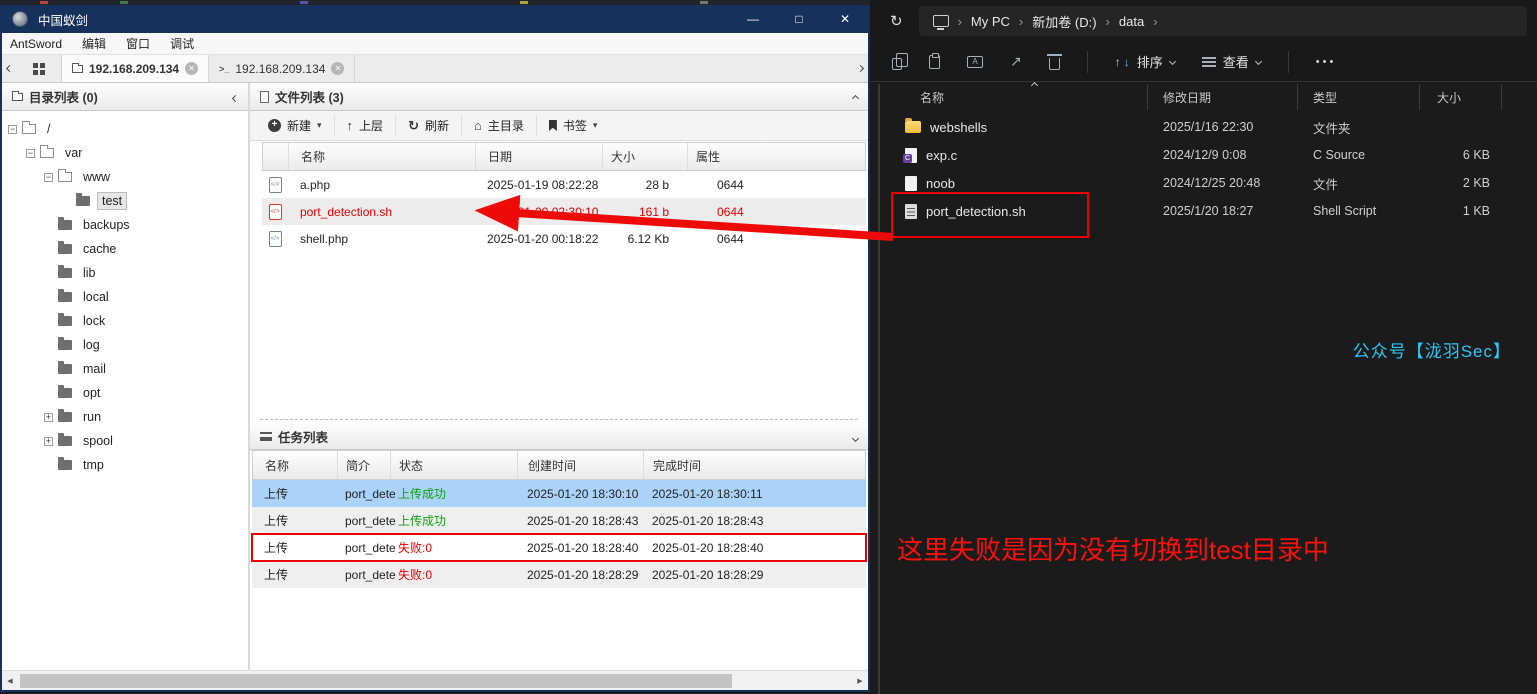 This screenshot has height=694, width=1537. Describe the element at coordinates (295, 465) in the screenshot. I see `task-name-column-header: 名称` at that location.